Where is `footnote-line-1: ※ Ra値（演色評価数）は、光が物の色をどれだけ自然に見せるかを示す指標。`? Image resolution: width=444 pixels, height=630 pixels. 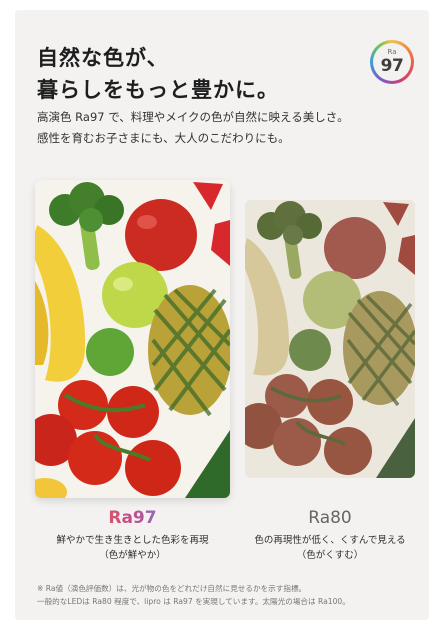 footnote-line-1: ※ Ra値（演色評価数）は、光が物の色をどれだけ自然に見せるかを示す指標。 is located at coordinates (172, 588).